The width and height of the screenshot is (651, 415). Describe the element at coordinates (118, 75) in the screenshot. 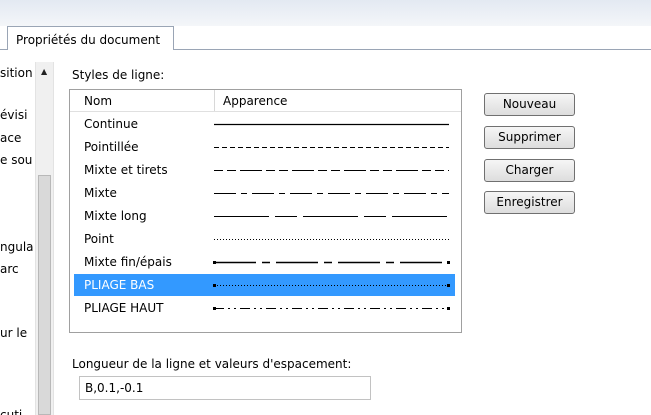

I see `line-styles-label: Styles de ligne:` at that location.